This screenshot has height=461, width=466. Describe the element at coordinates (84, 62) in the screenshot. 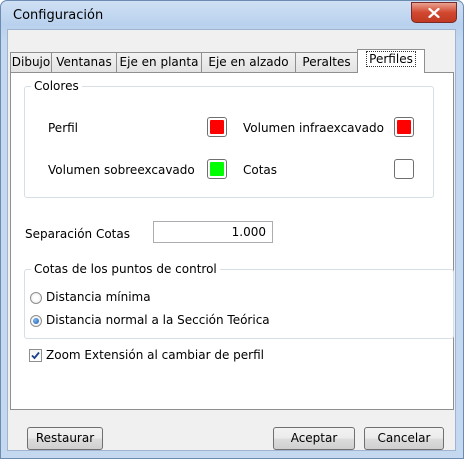

I see `tab-ventanas: Ventanas` at that location.